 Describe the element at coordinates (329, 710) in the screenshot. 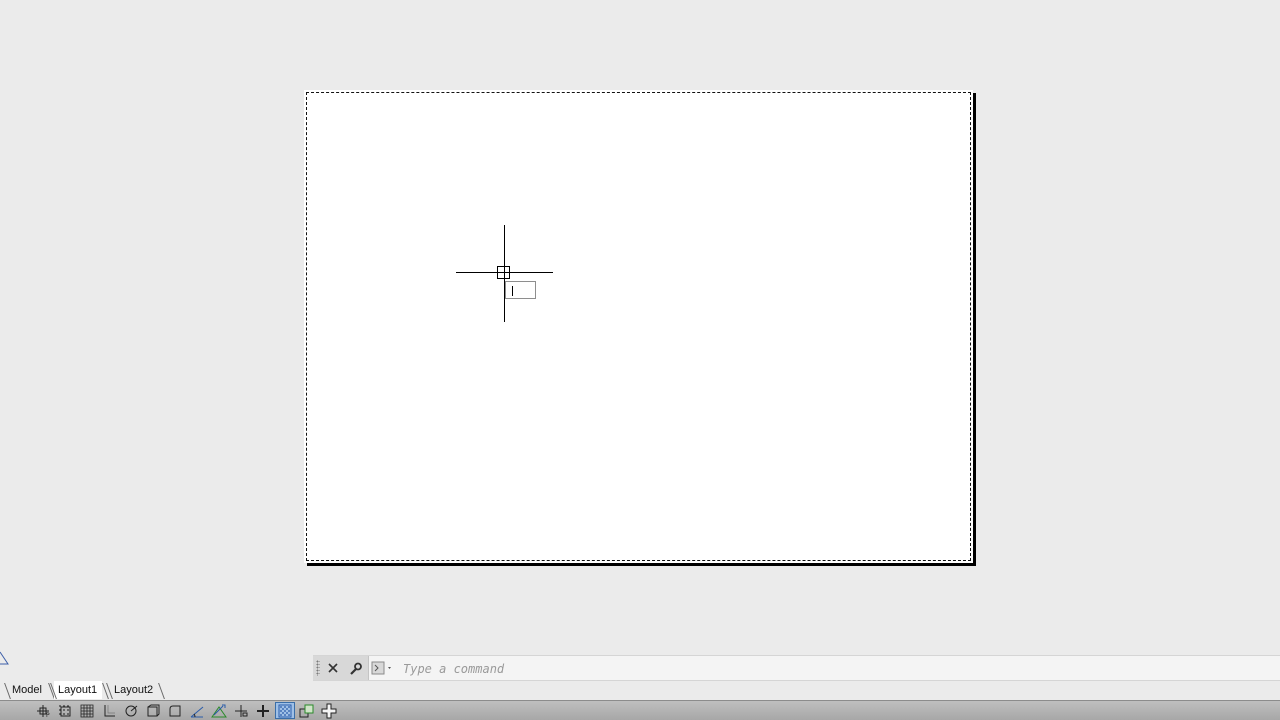

I see `annotation-monitor-icon` at that location.